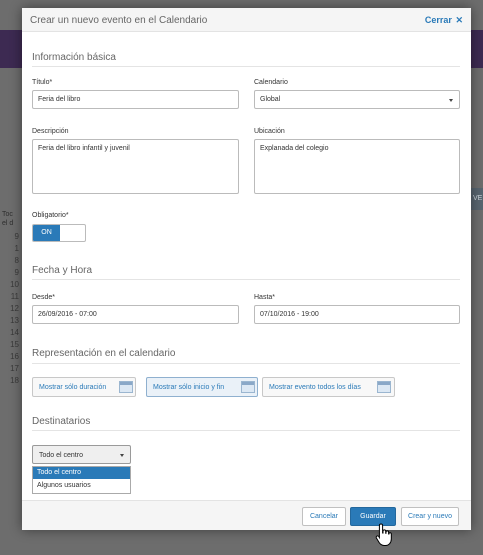  Describe the element at coordinates (14, 368) in the screenshot. I see `background-row-number: 17` at that location.